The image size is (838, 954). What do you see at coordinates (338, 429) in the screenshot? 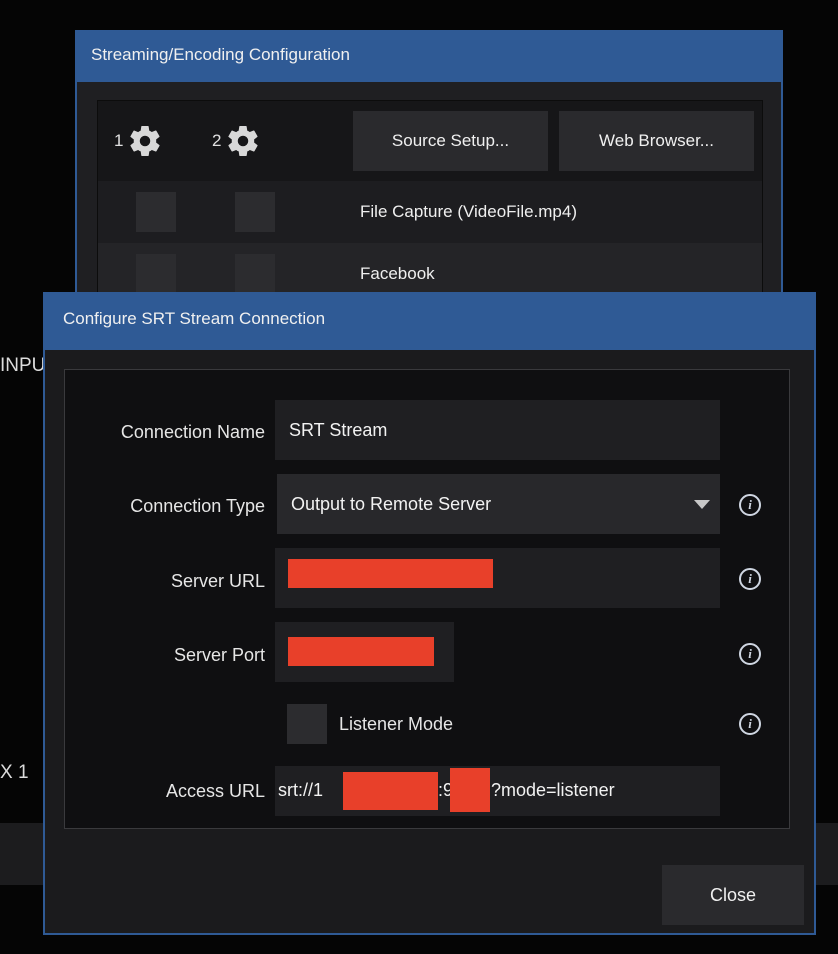
I see `connection-name-value: SRT Stream` at bounding box center [338, 429].